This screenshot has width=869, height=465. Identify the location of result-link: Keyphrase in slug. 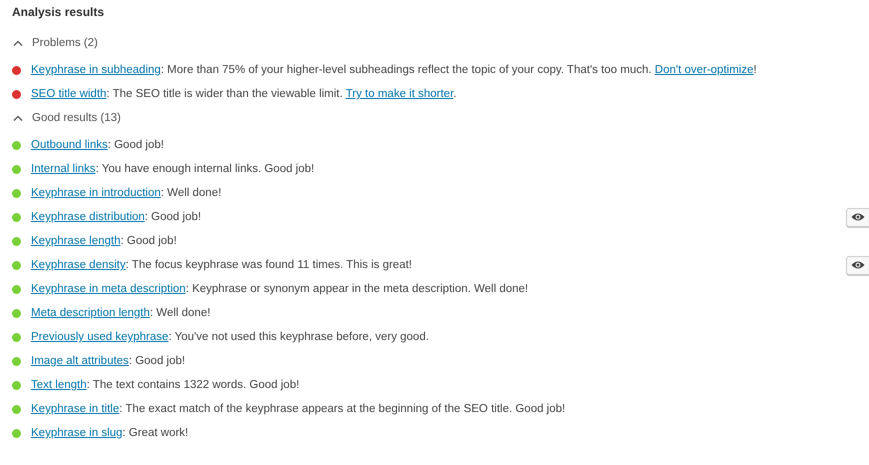
(76, 433).